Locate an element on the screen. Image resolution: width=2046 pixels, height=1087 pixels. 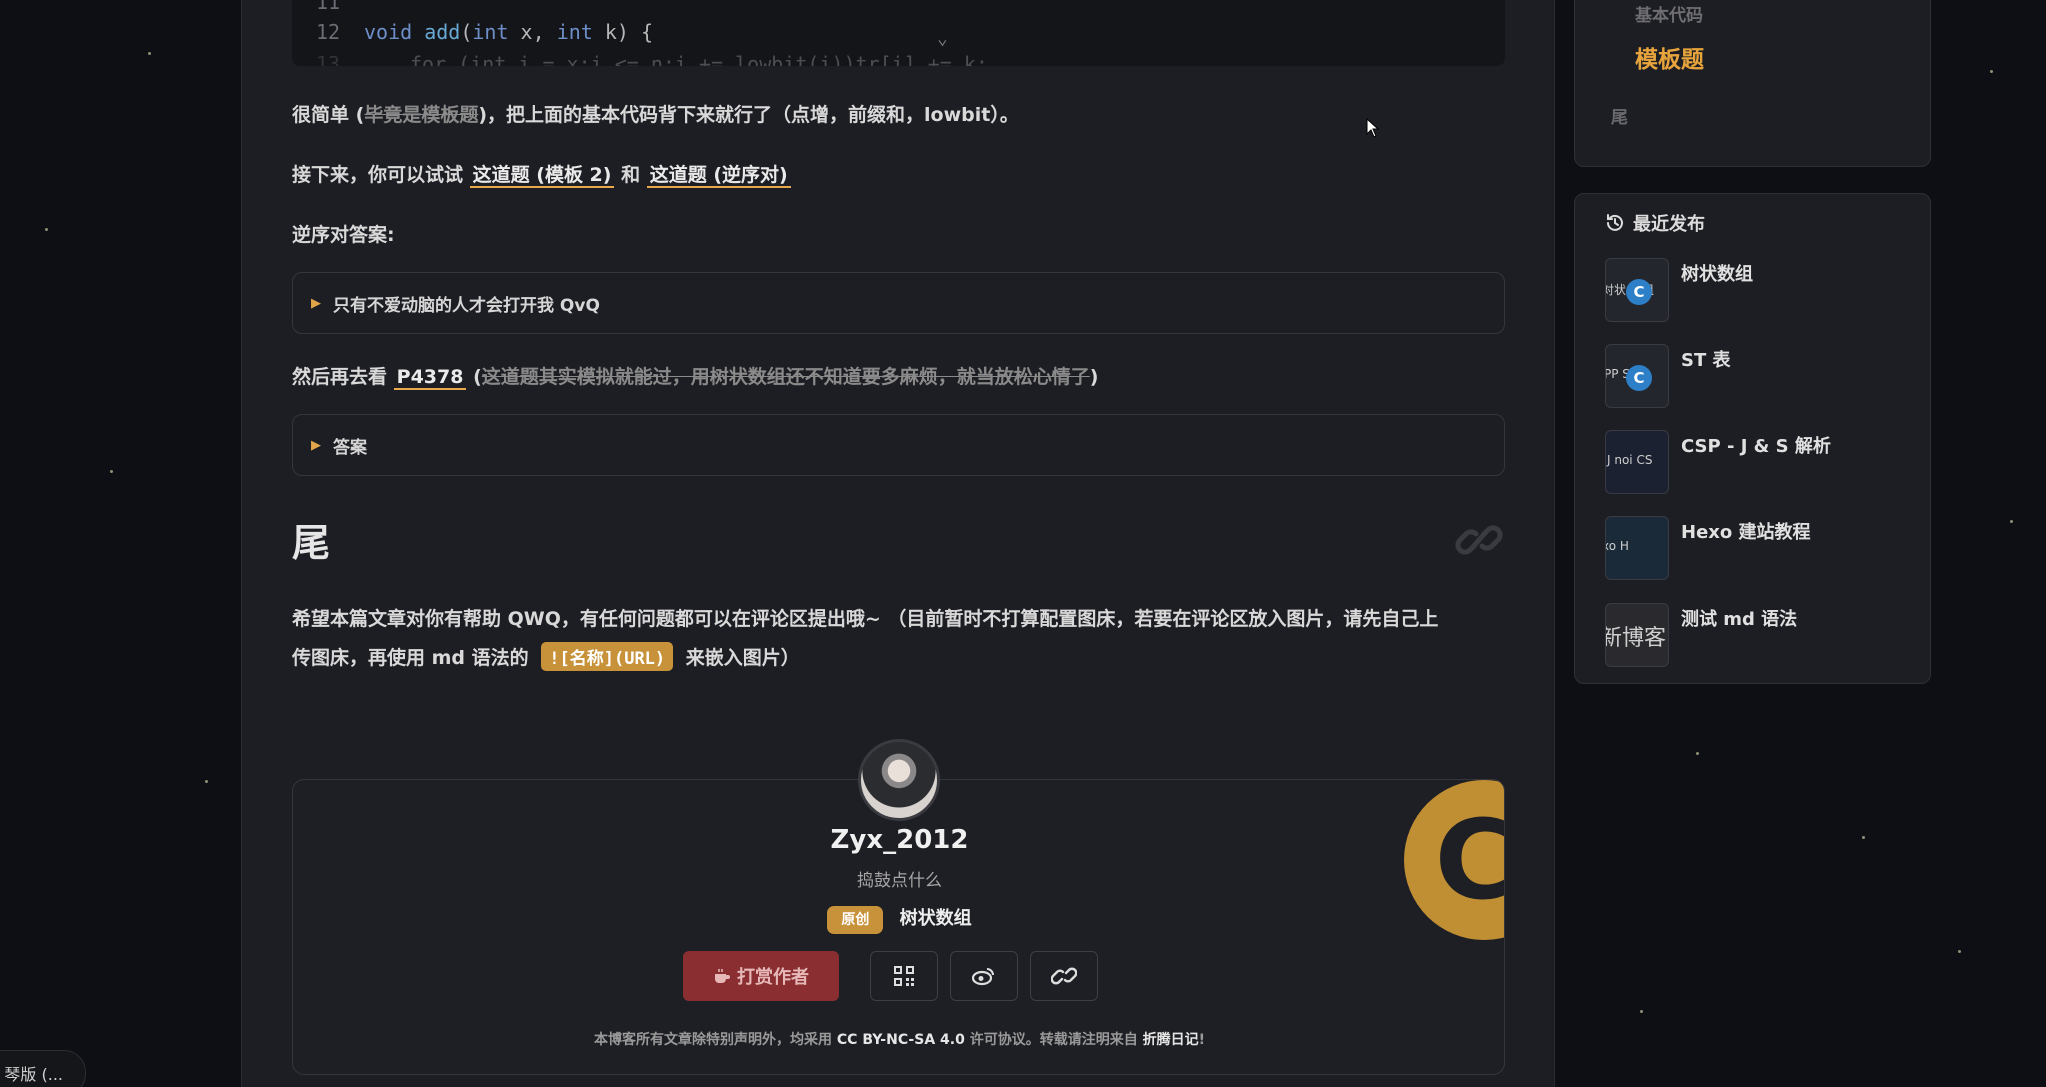
section-heading: 尾 is located at coordinates (311, 543).